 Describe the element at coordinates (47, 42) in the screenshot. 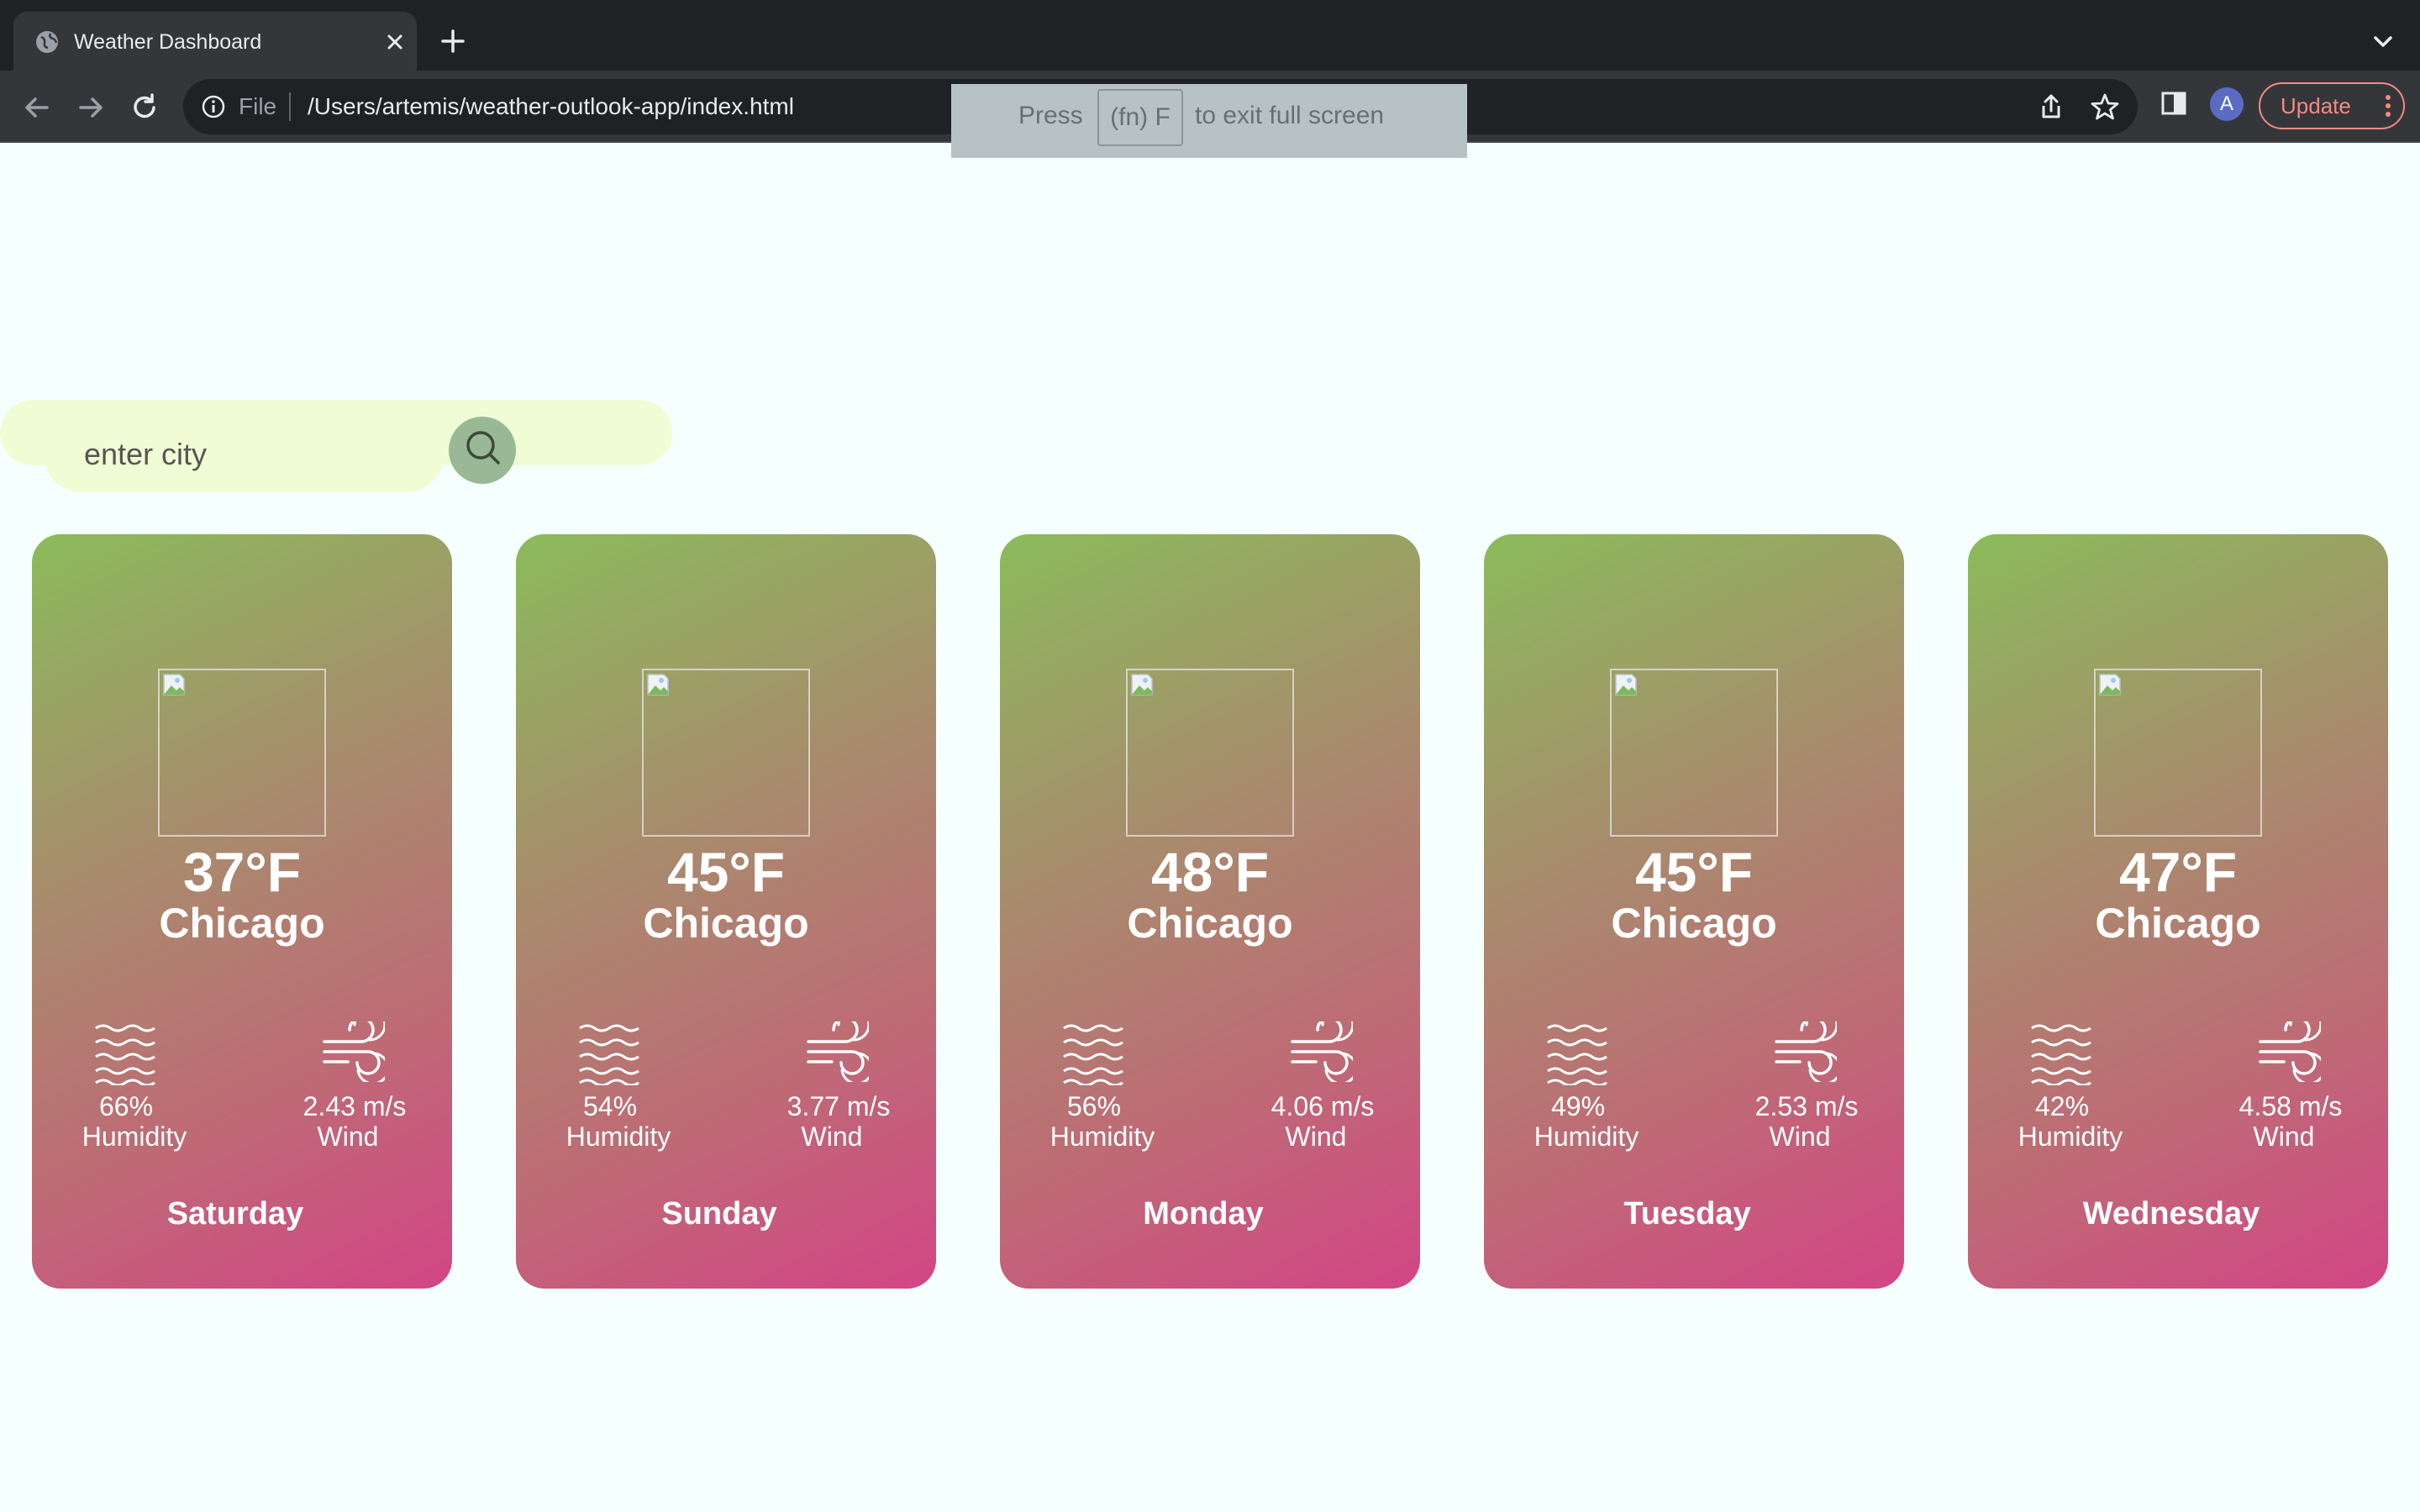

I see `globe-icon` at that location.